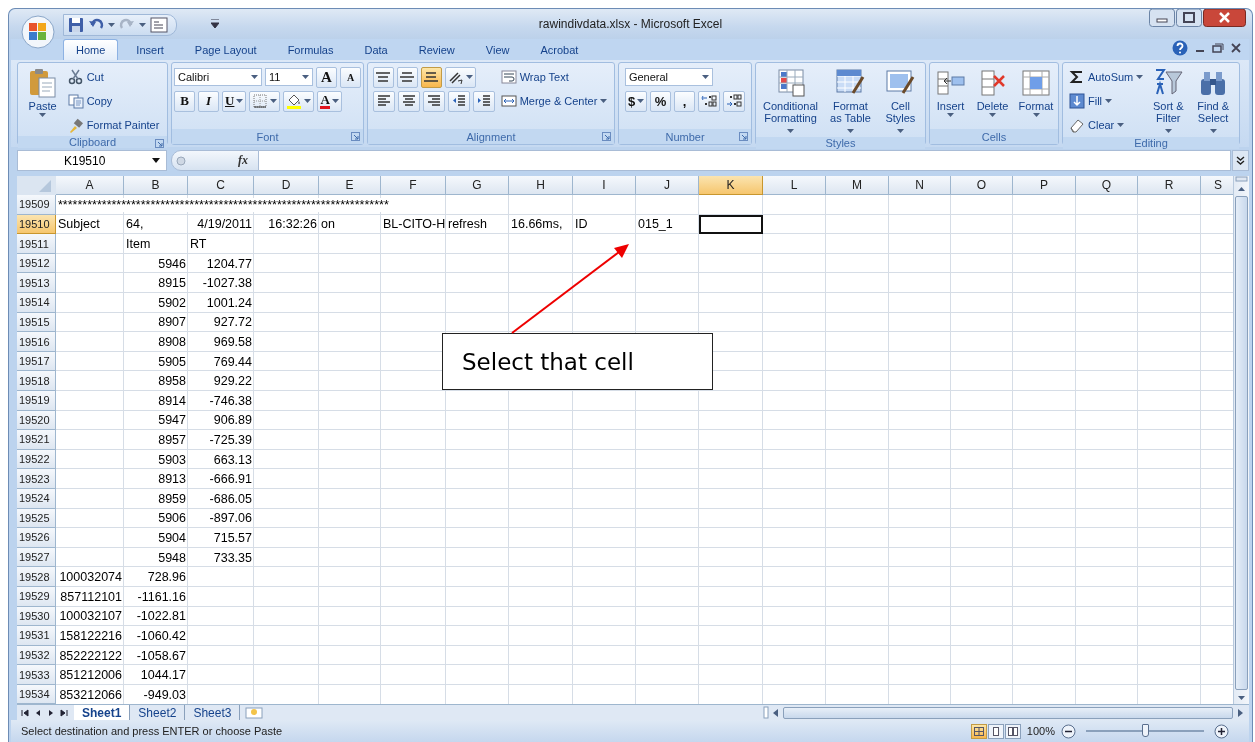 The height and width of the screenshot is (742, 1255). What do you see at coordinates (436, 50) in the screenshot?
I see `ribbon-tab: Review` at bounding box center [436, 50].